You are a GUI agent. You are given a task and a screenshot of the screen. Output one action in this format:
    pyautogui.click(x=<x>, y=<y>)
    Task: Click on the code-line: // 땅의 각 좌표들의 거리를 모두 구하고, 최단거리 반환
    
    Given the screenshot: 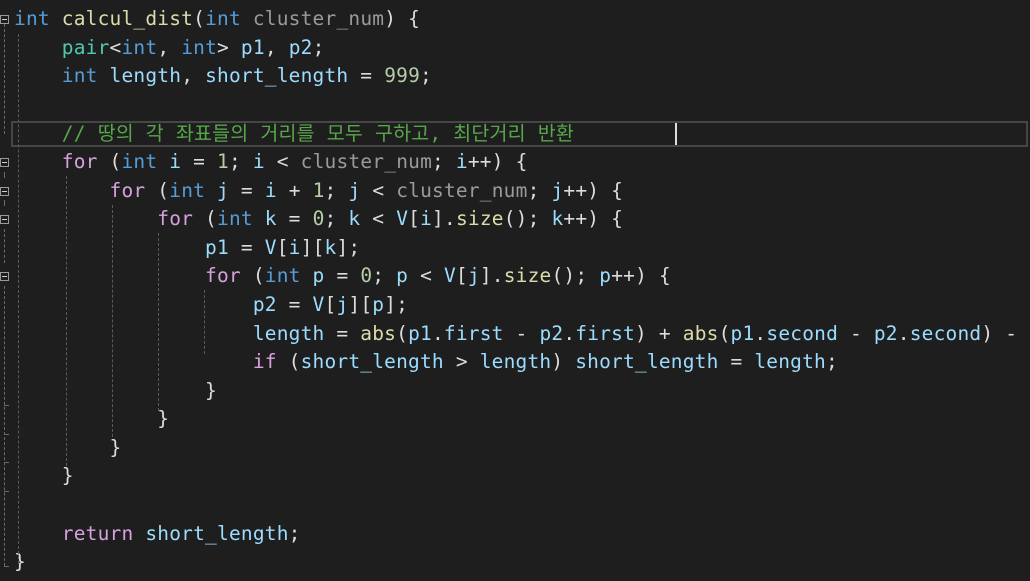 What is the action you would take?
    pyautogui.click(x=294, y=134)
    